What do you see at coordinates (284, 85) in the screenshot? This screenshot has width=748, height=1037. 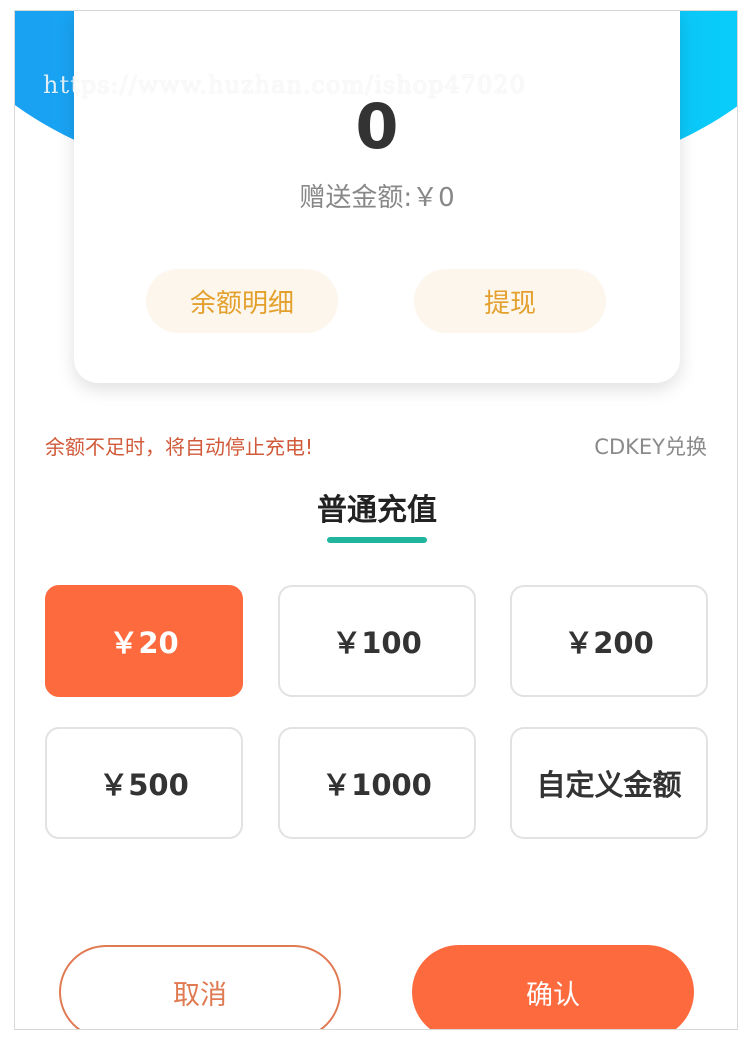 I see `watermark-text: https://www.huzhan.com/ishop47020` at bounding box center [284, 85].